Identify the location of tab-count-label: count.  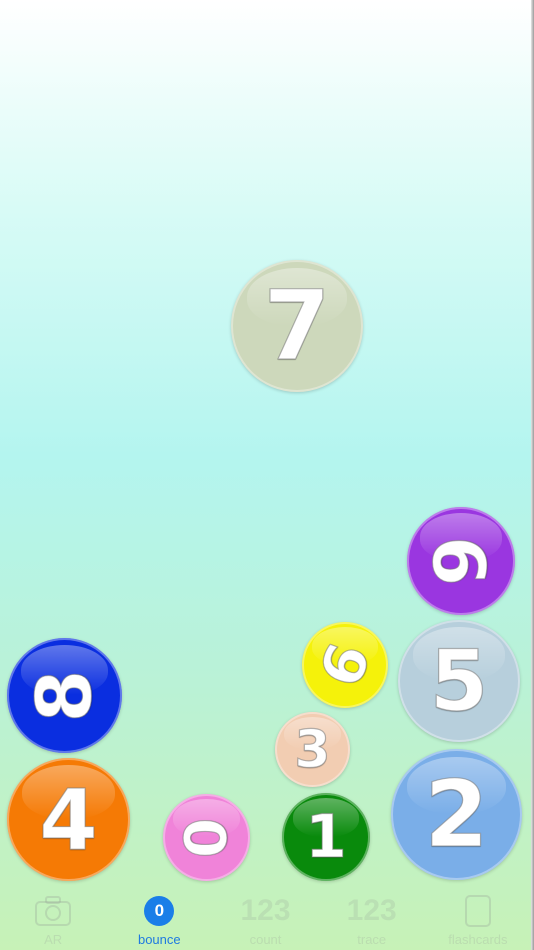
(265, 939).